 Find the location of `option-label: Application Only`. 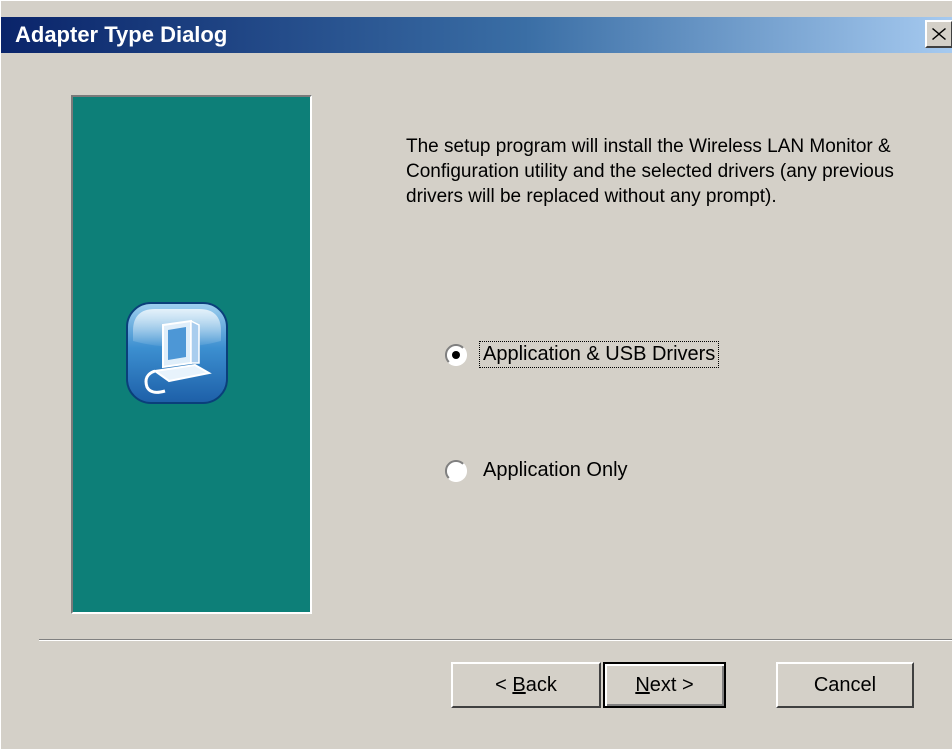

option-label: Application Only is located at coordinates (555, 470).